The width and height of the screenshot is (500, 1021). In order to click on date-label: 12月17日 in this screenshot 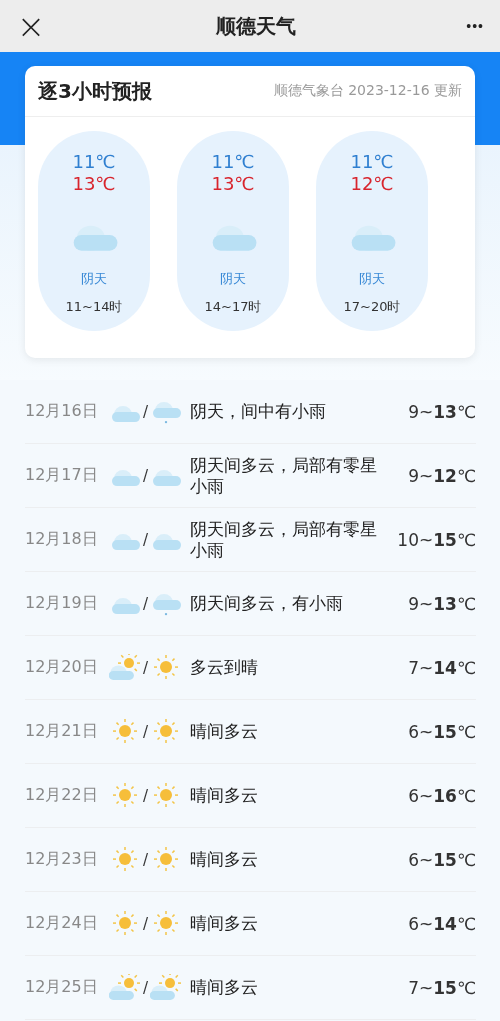, I will do `click(62, 475)`.